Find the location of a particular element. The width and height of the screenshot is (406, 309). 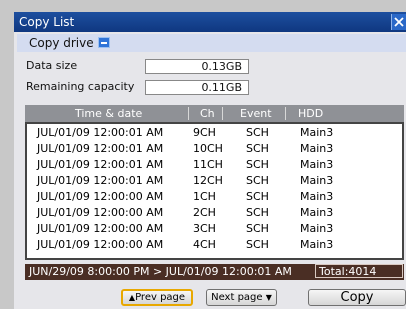

row-ch: 11CH is located at coordinates (208, 164).